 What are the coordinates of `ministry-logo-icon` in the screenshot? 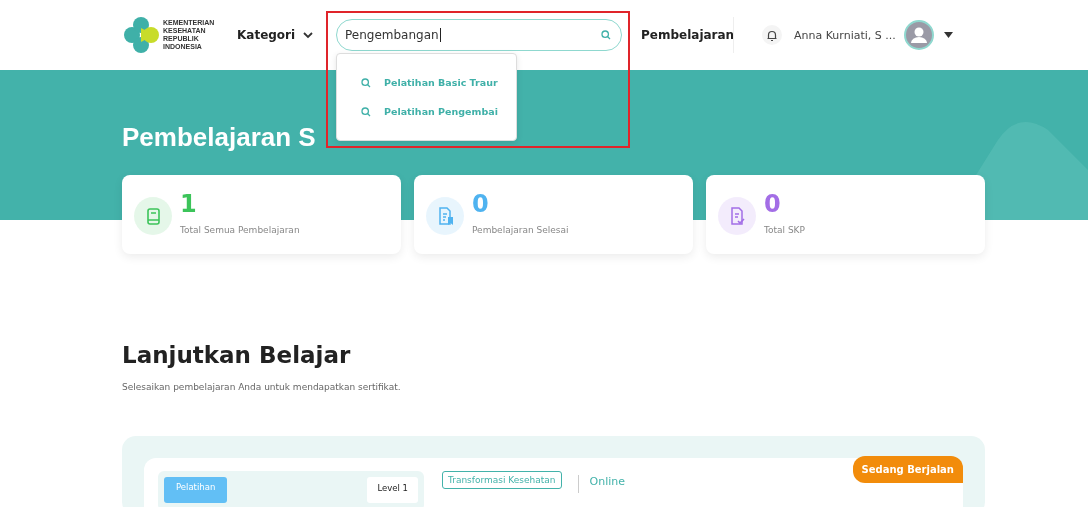 It's located at (141, 35).